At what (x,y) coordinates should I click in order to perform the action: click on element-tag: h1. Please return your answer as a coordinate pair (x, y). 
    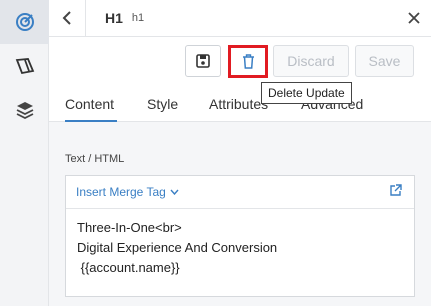
    Looking at the image, I should click on (138, 18).